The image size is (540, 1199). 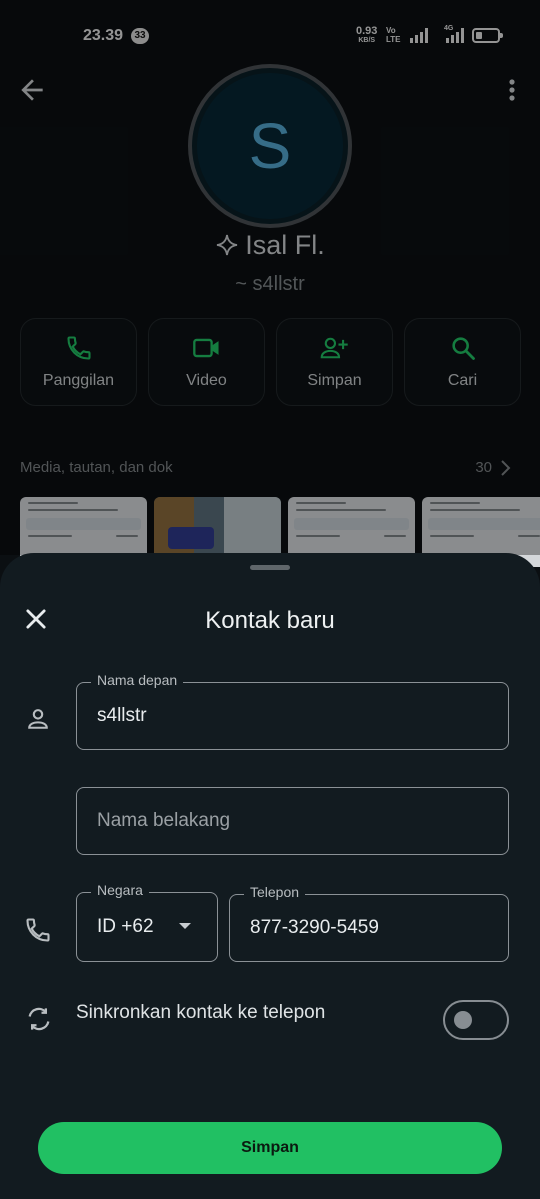 I want to click on person-icon, so click(x=38, y=719).